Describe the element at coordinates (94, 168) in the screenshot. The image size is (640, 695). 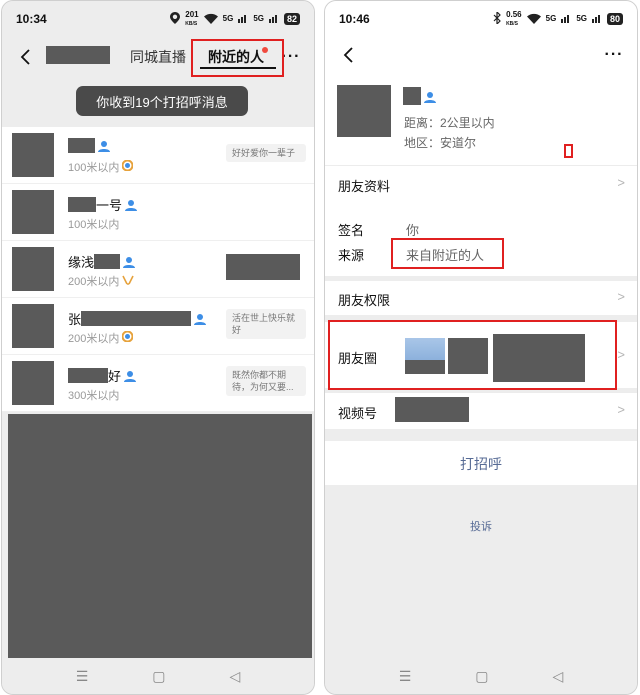
I see `distance-text: 100米以内` at that location.